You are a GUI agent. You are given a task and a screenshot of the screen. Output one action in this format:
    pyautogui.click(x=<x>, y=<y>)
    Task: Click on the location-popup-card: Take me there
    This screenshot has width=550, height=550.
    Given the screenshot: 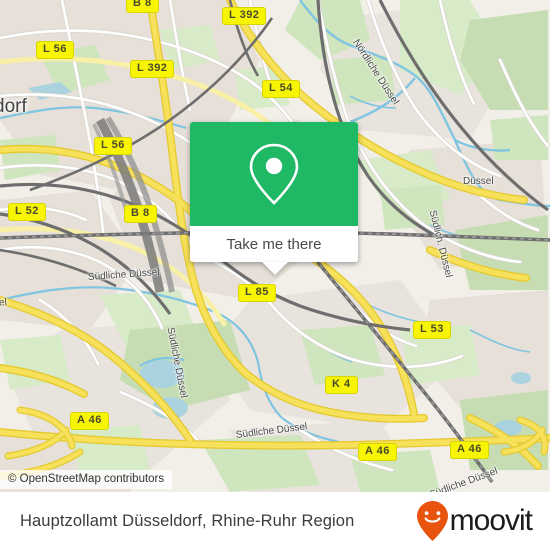 What is the action you would take?
    pyautogui.click(x=274, y=192)
    